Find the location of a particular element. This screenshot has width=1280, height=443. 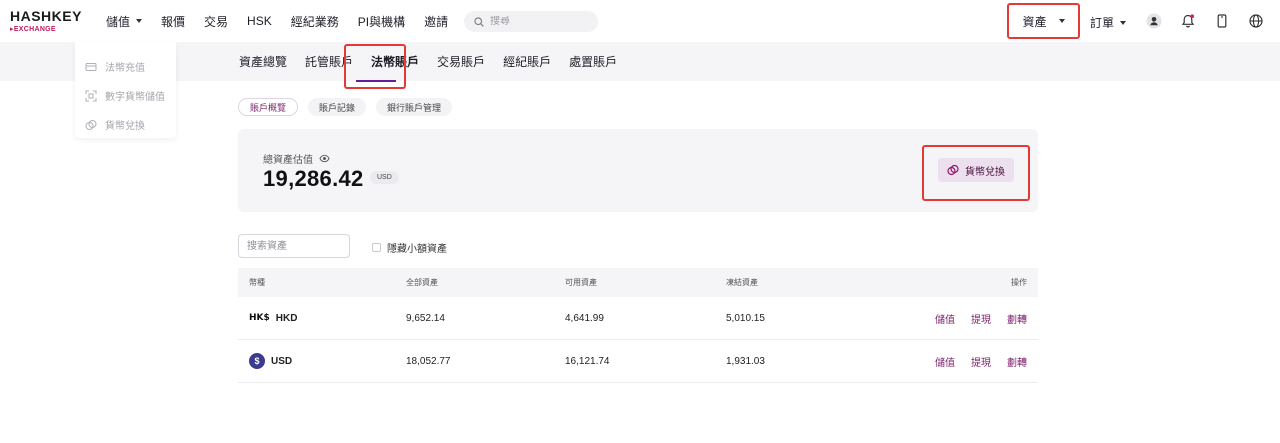

nav-item-invite: 邀請 is located at coordinates (436, 21).